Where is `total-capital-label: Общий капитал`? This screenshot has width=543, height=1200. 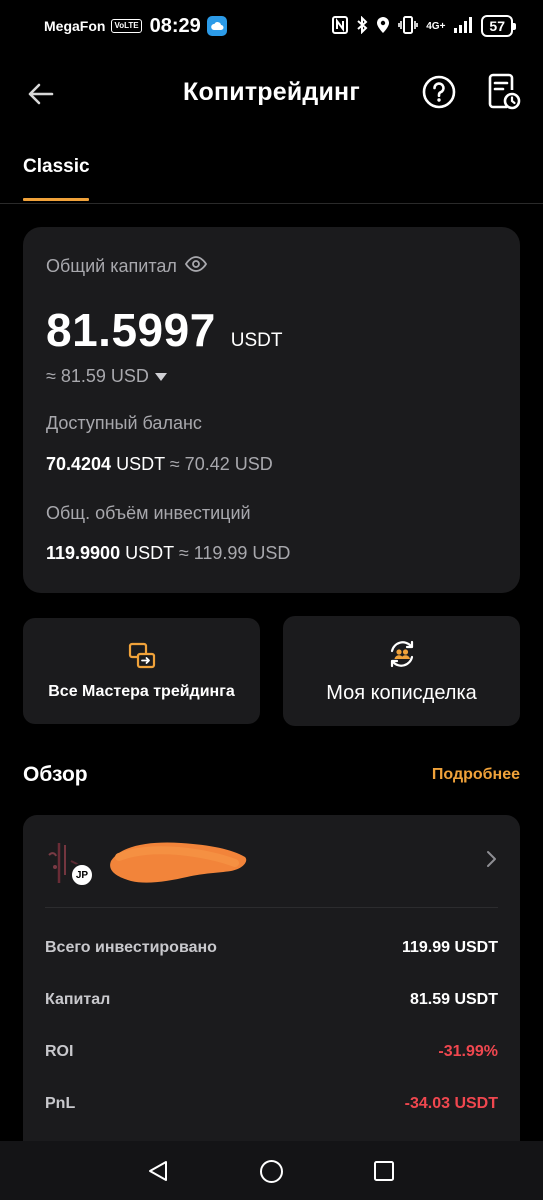
total-capital-label: Общий капитал is located at coordinates (111, 266).